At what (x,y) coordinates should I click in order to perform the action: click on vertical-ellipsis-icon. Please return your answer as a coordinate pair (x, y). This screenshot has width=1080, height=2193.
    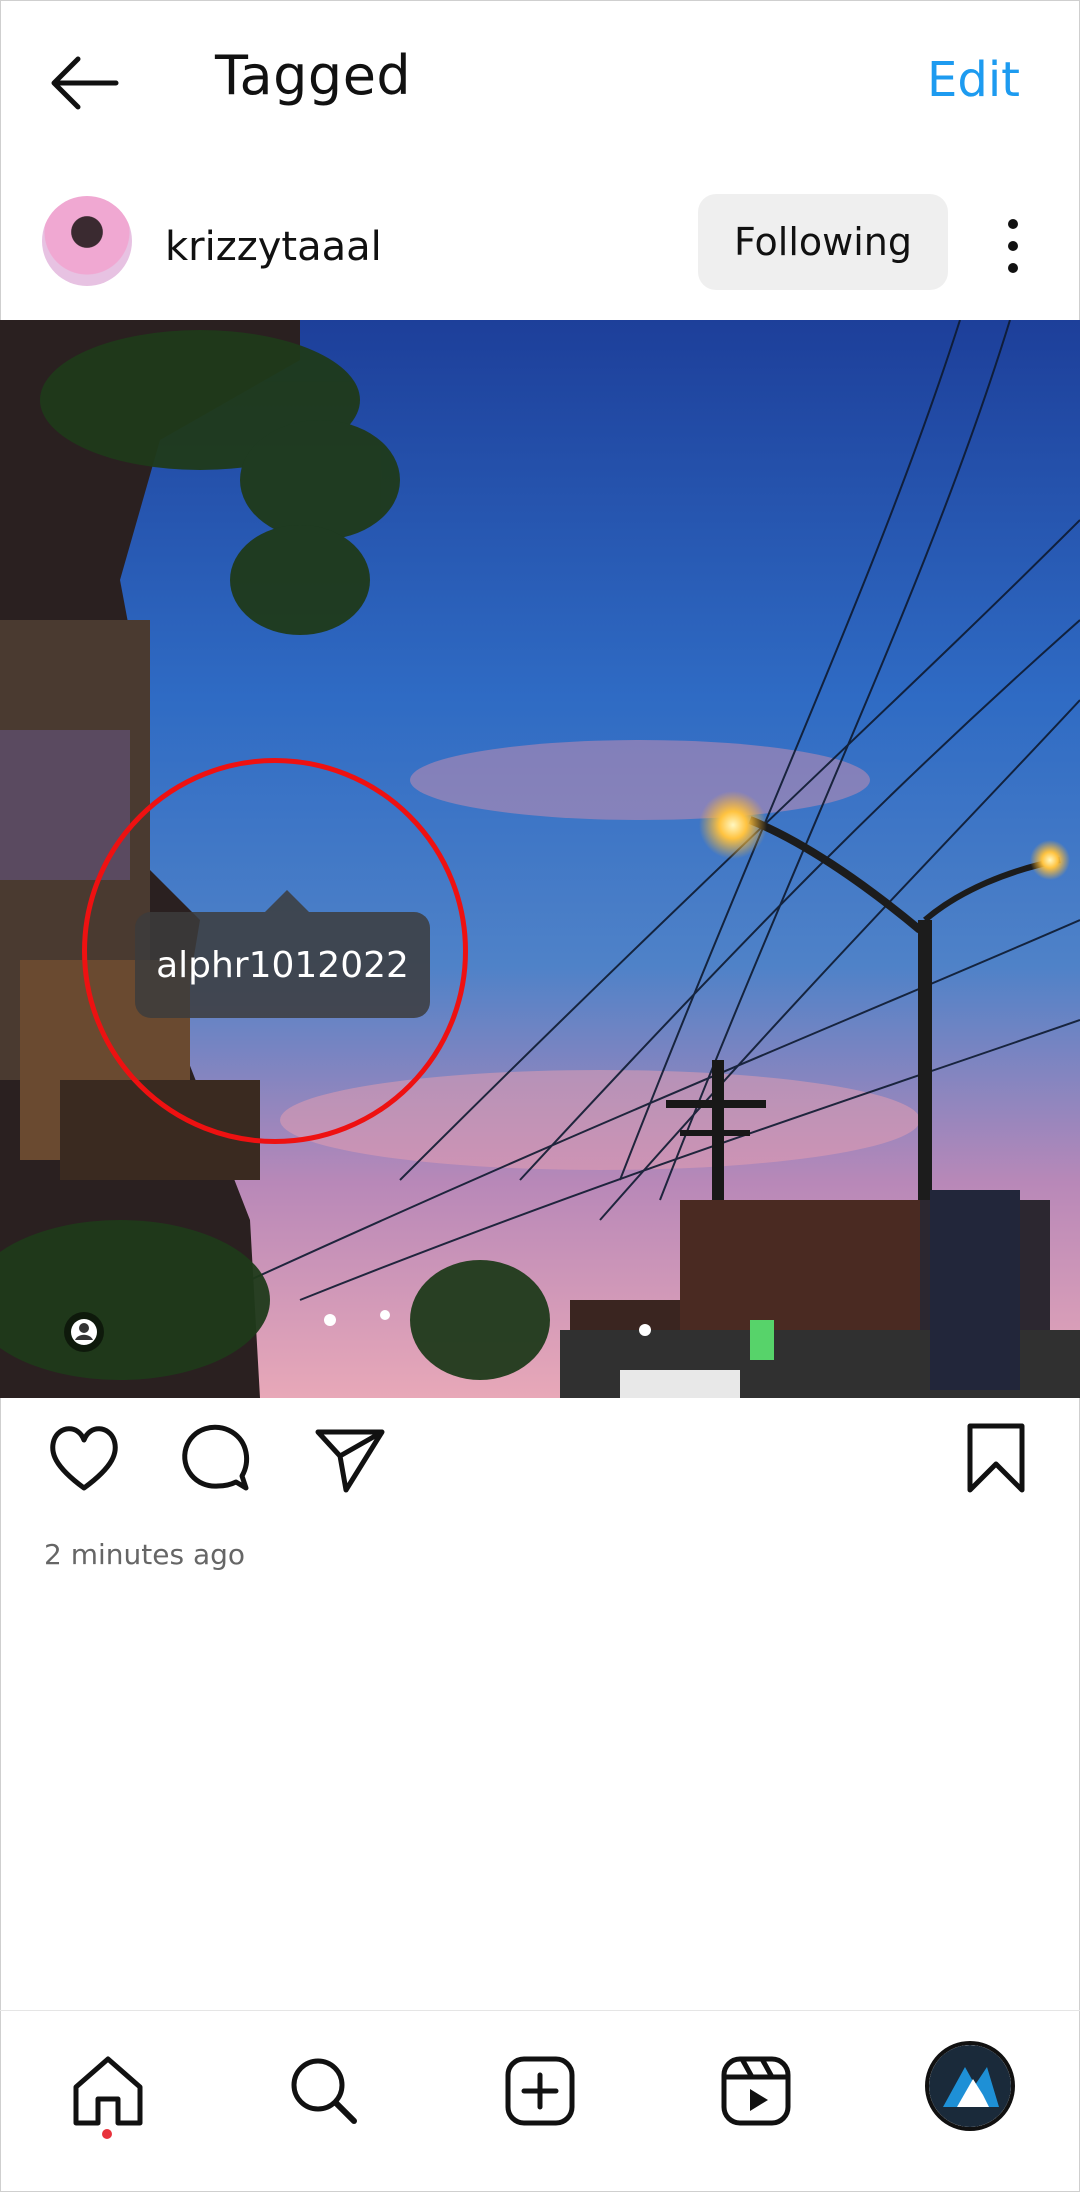
    Looking at the image, I should click on (1013, 246).